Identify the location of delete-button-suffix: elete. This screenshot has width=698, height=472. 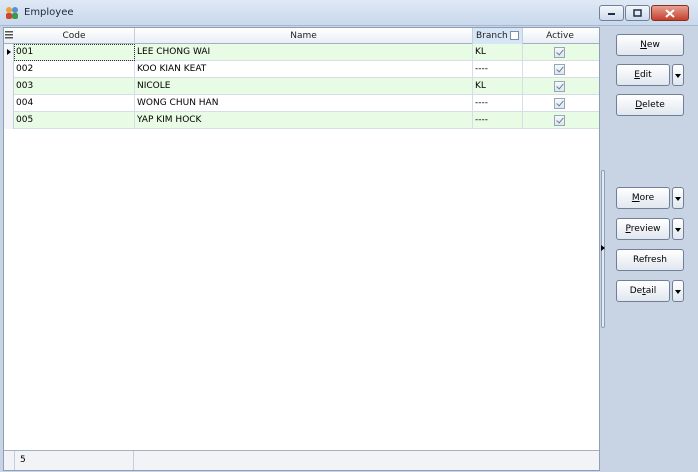
(653, 105).